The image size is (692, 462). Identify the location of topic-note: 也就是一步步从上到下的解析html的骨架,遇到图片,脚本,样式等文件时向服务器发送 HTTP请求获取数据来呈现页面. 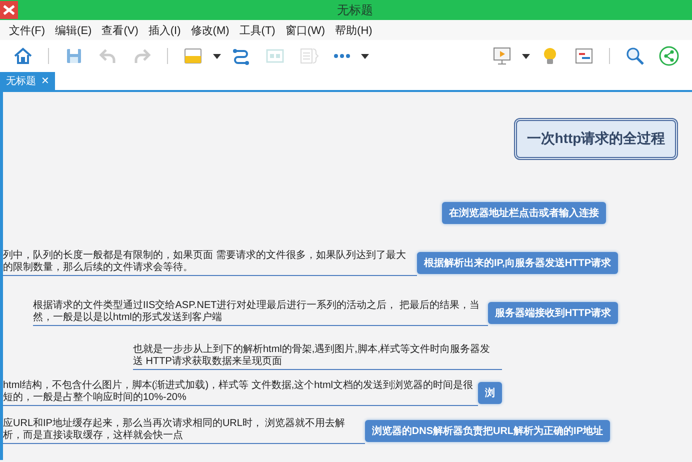
(317, 357).